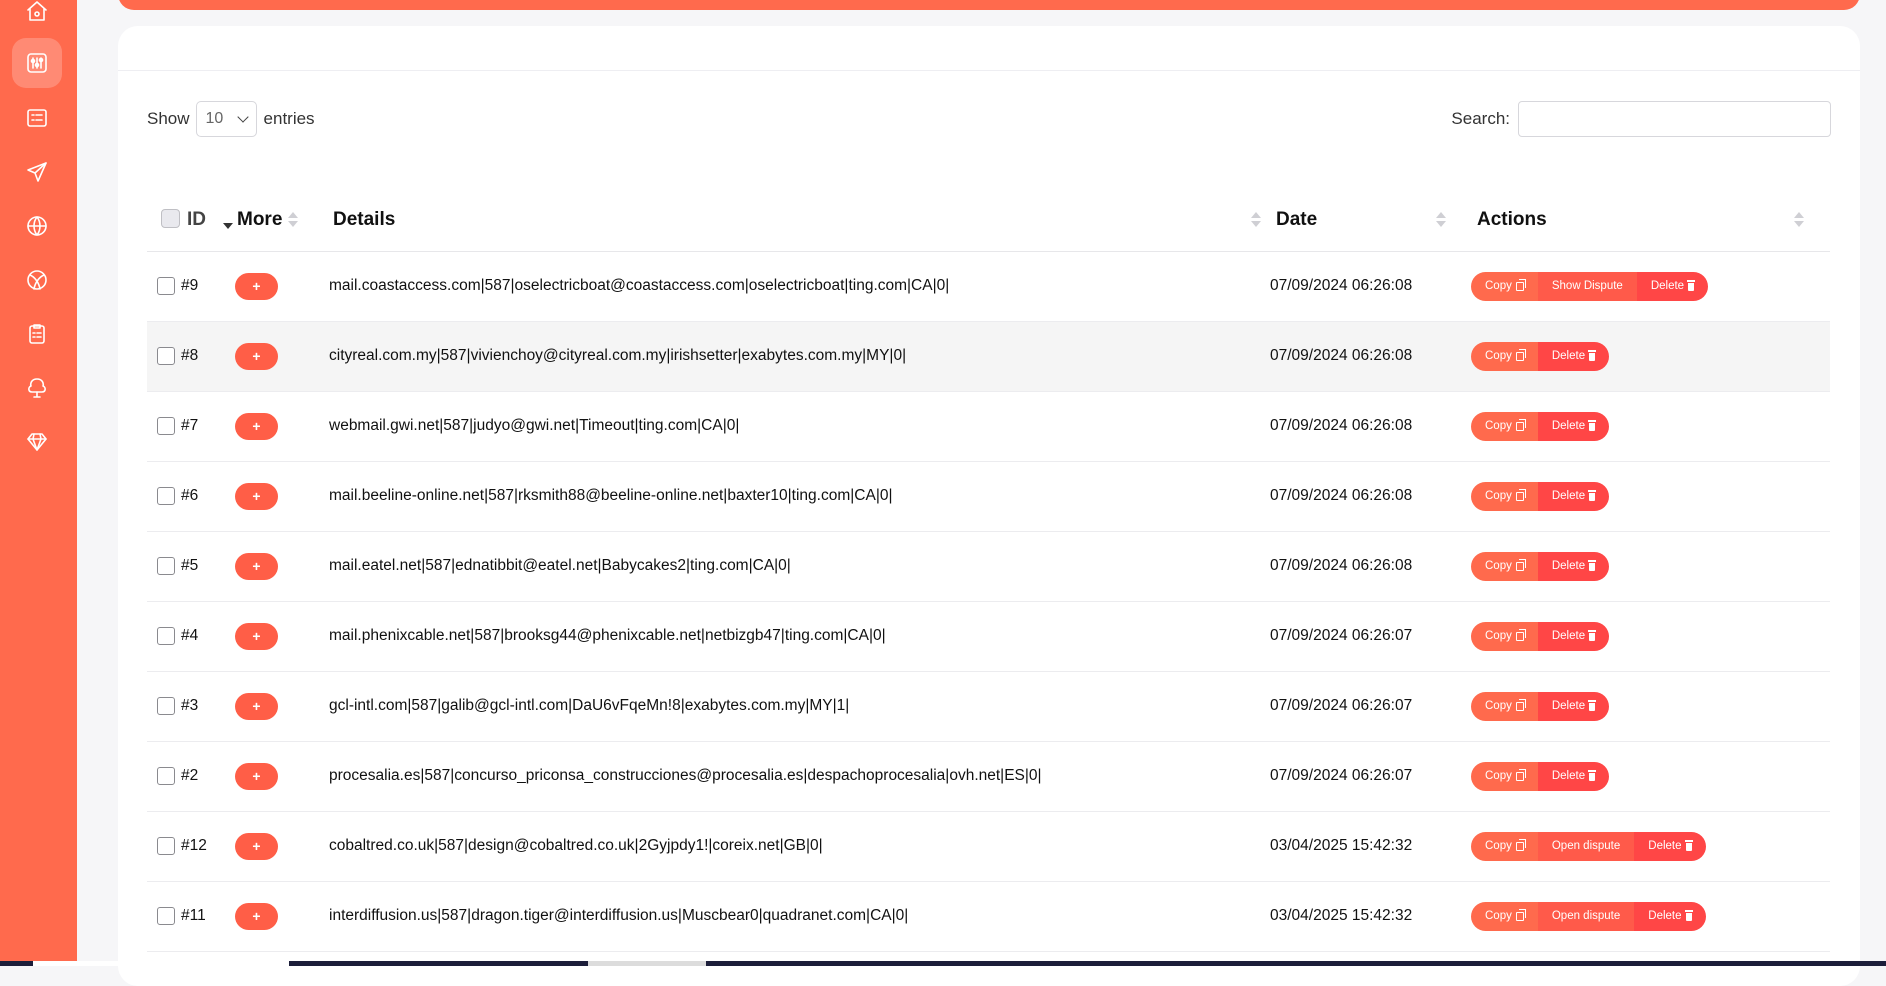 This screenshot has height=986, width=1886. I want to click on search-control: Search:, so click(1641, 119).